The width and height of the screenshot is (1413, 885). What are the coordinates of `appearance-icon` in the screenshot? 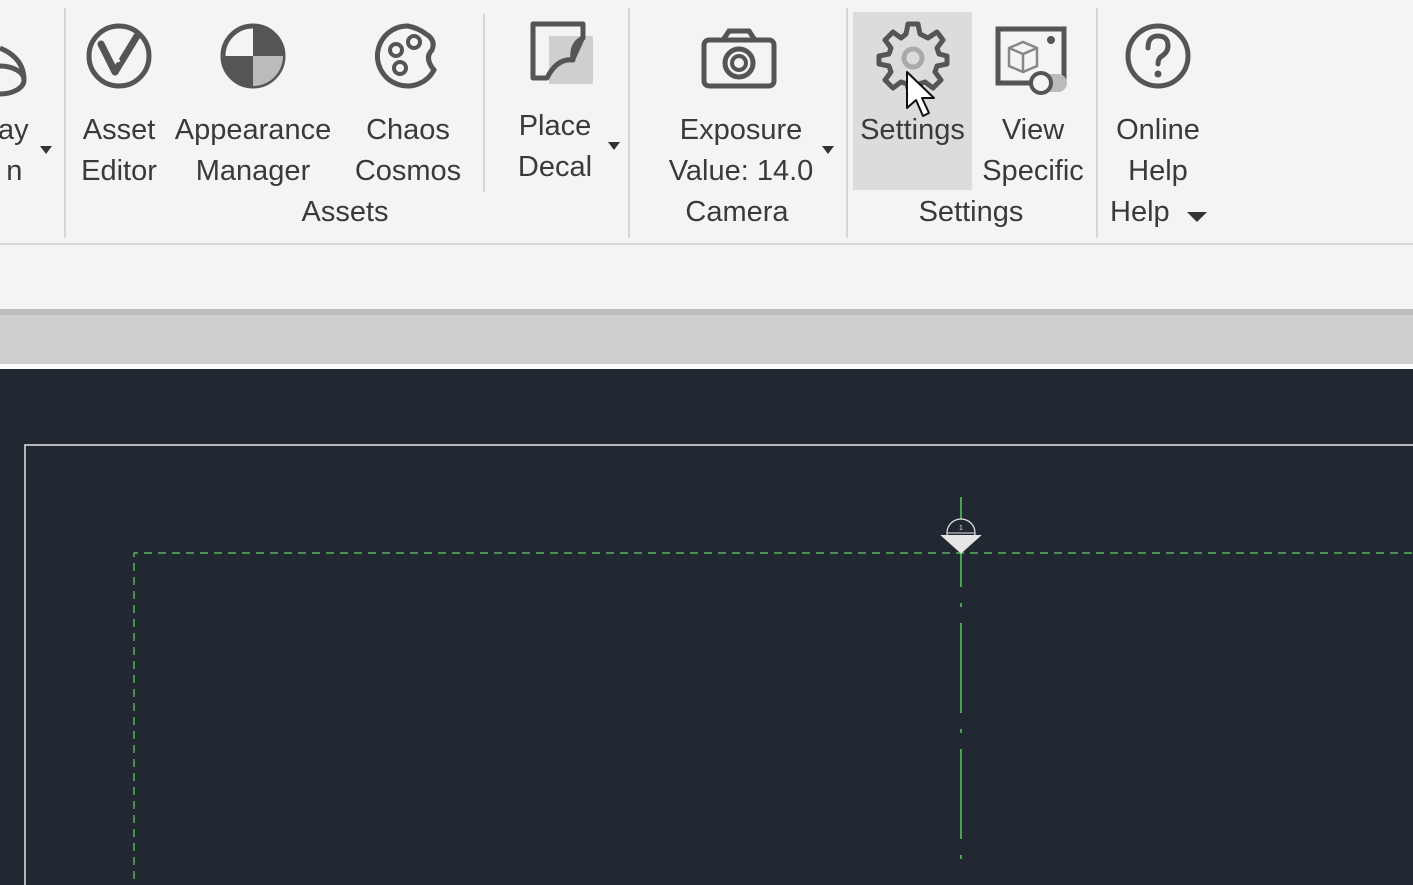 It's located at (253, 56).